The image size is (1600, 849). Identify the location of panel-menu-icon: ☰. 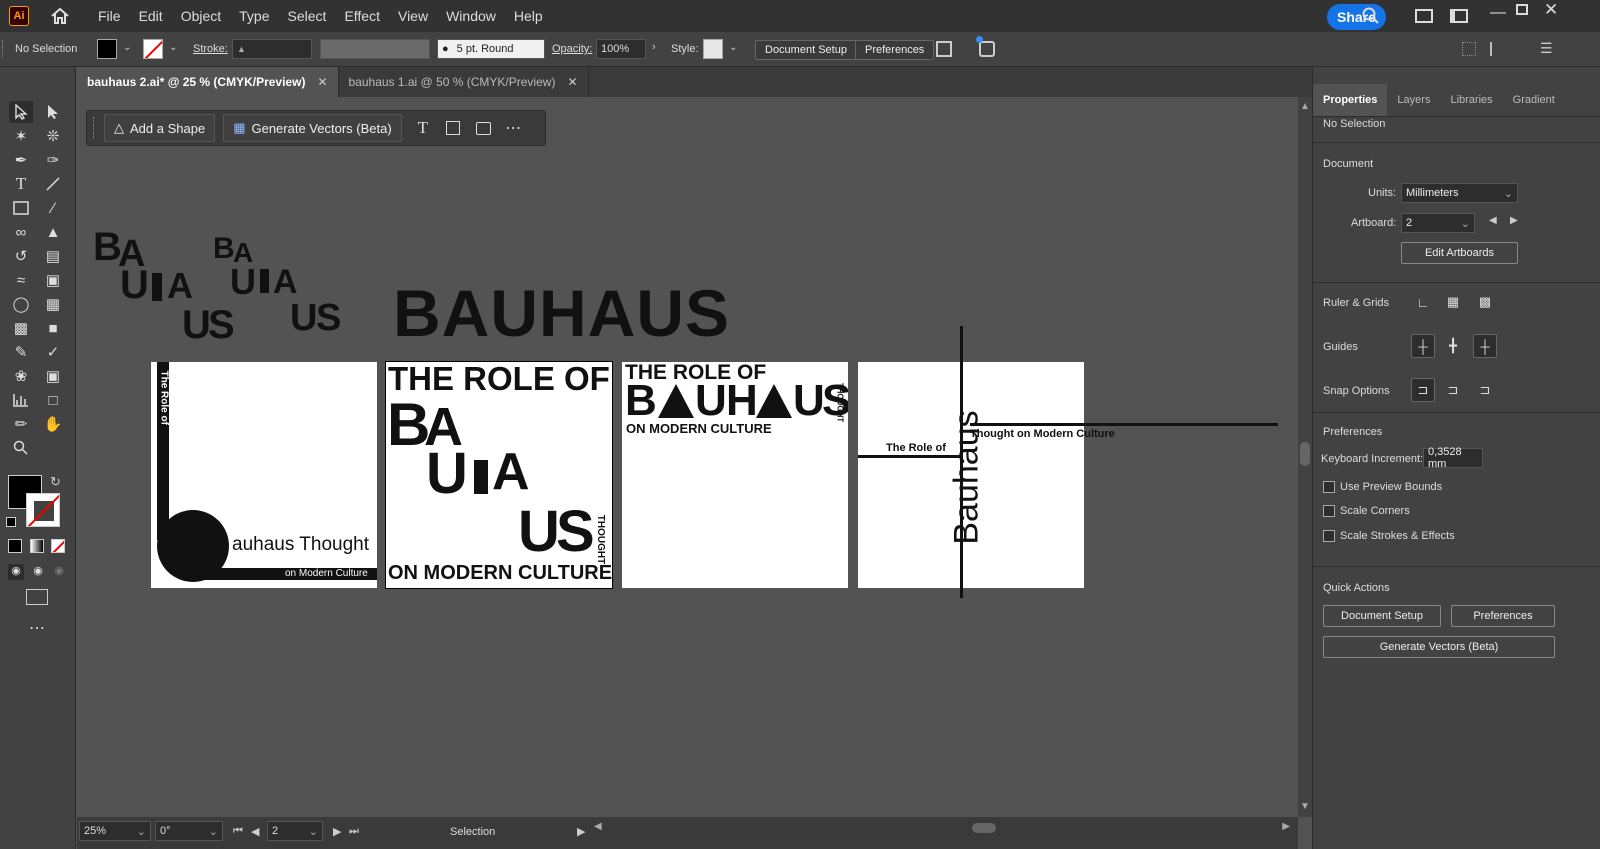
(1546, 48).